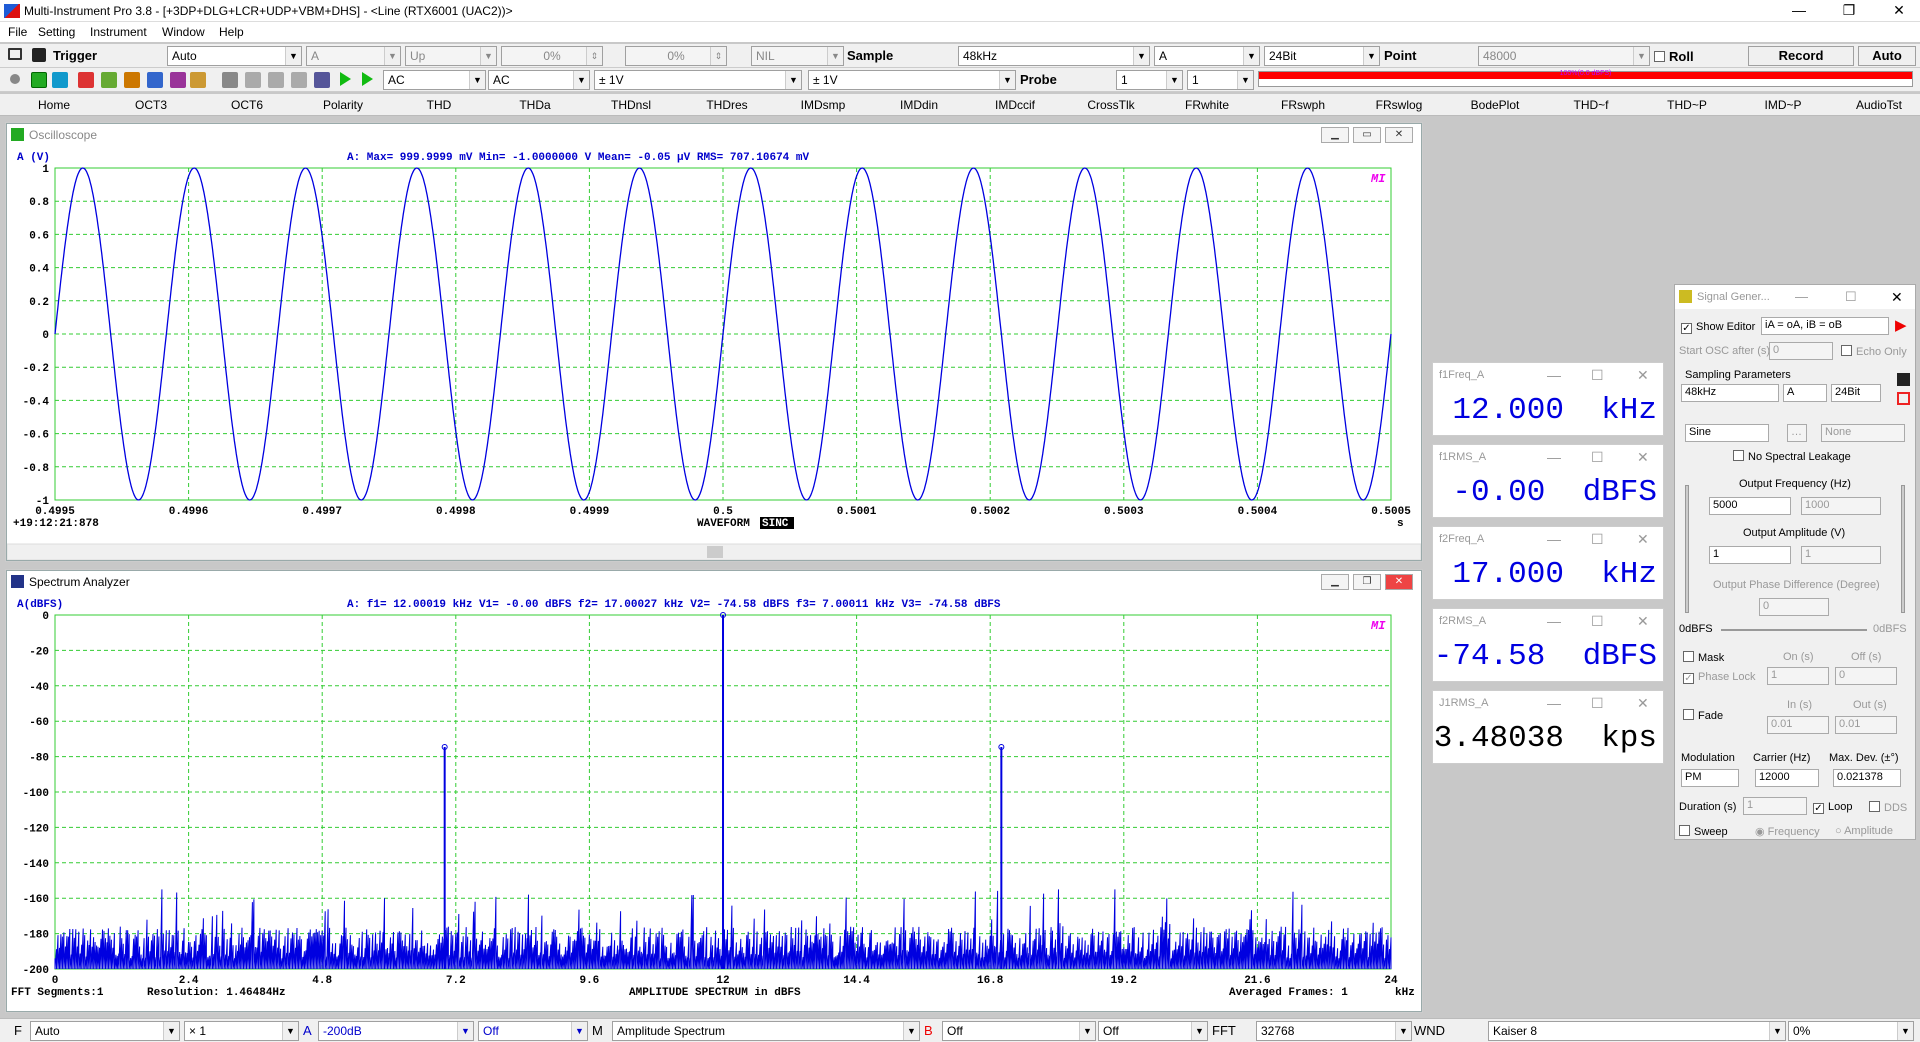 Image resolution: width=1920 pixels, height=1042 pixels. I want to click on multimeter-icon, so click(109, 80).